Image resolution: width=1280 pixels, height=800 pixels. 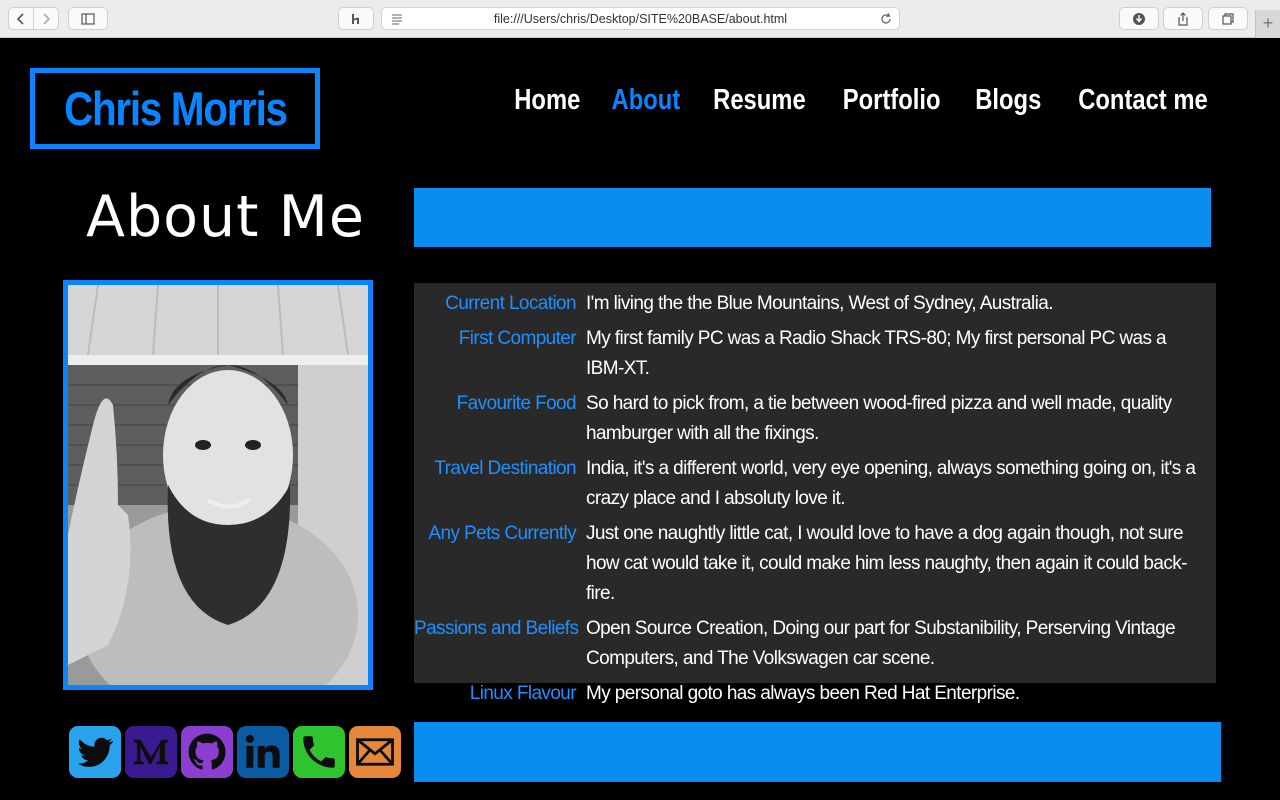 I want to click on tabs-icon, so click(x=1228, y=18).